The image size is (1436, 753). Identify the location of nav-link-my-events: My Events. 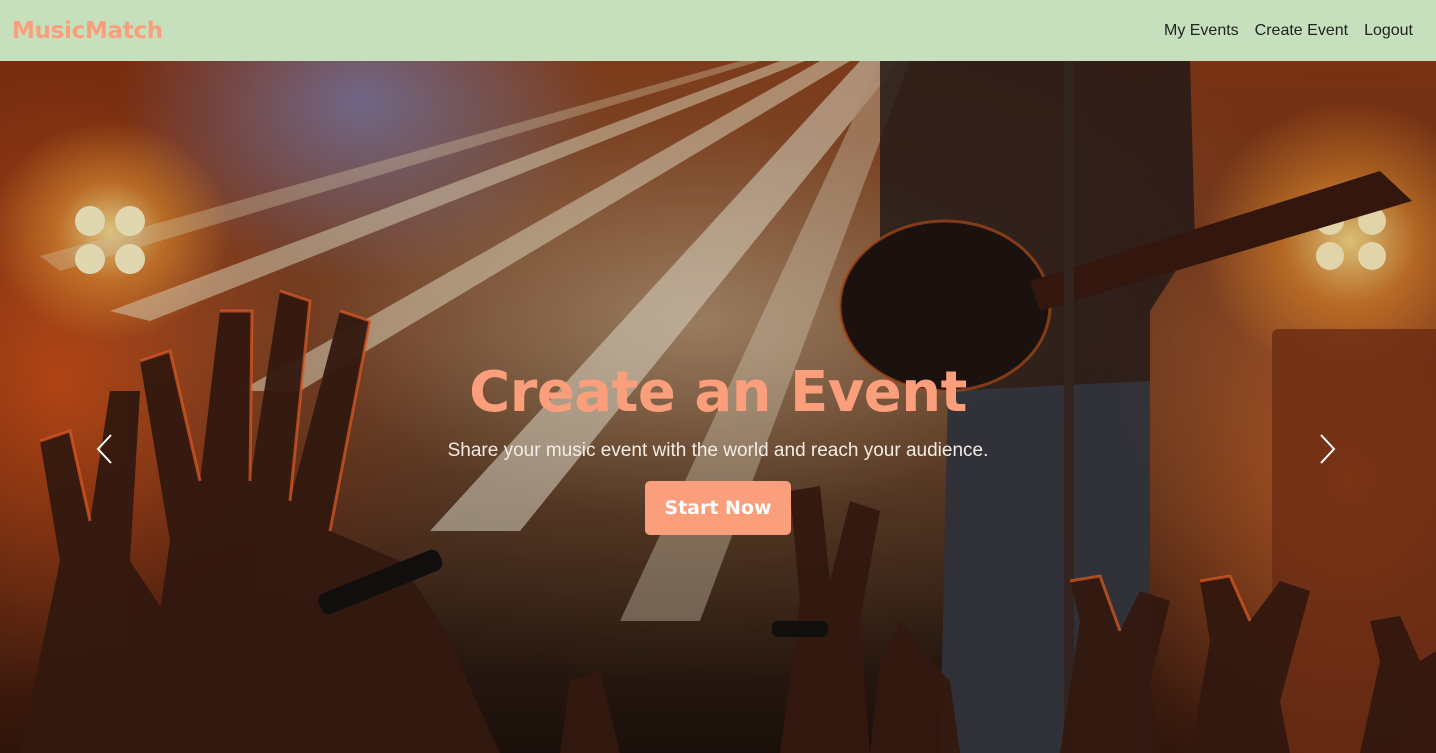
(1201, 31).